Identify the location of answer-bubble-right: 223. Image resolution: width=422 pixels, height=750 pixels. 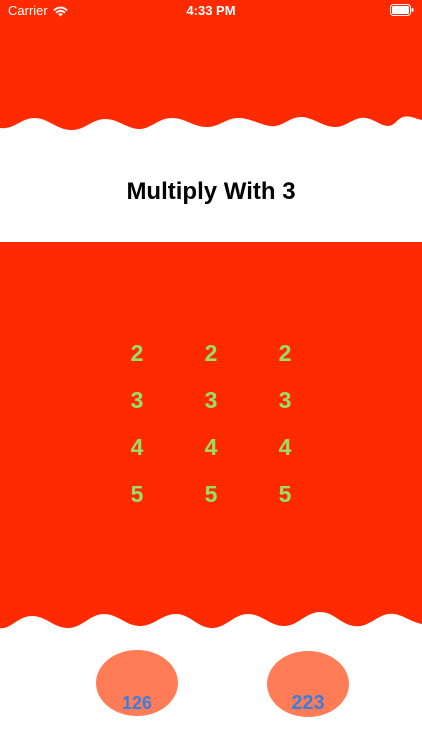
(308, 684).